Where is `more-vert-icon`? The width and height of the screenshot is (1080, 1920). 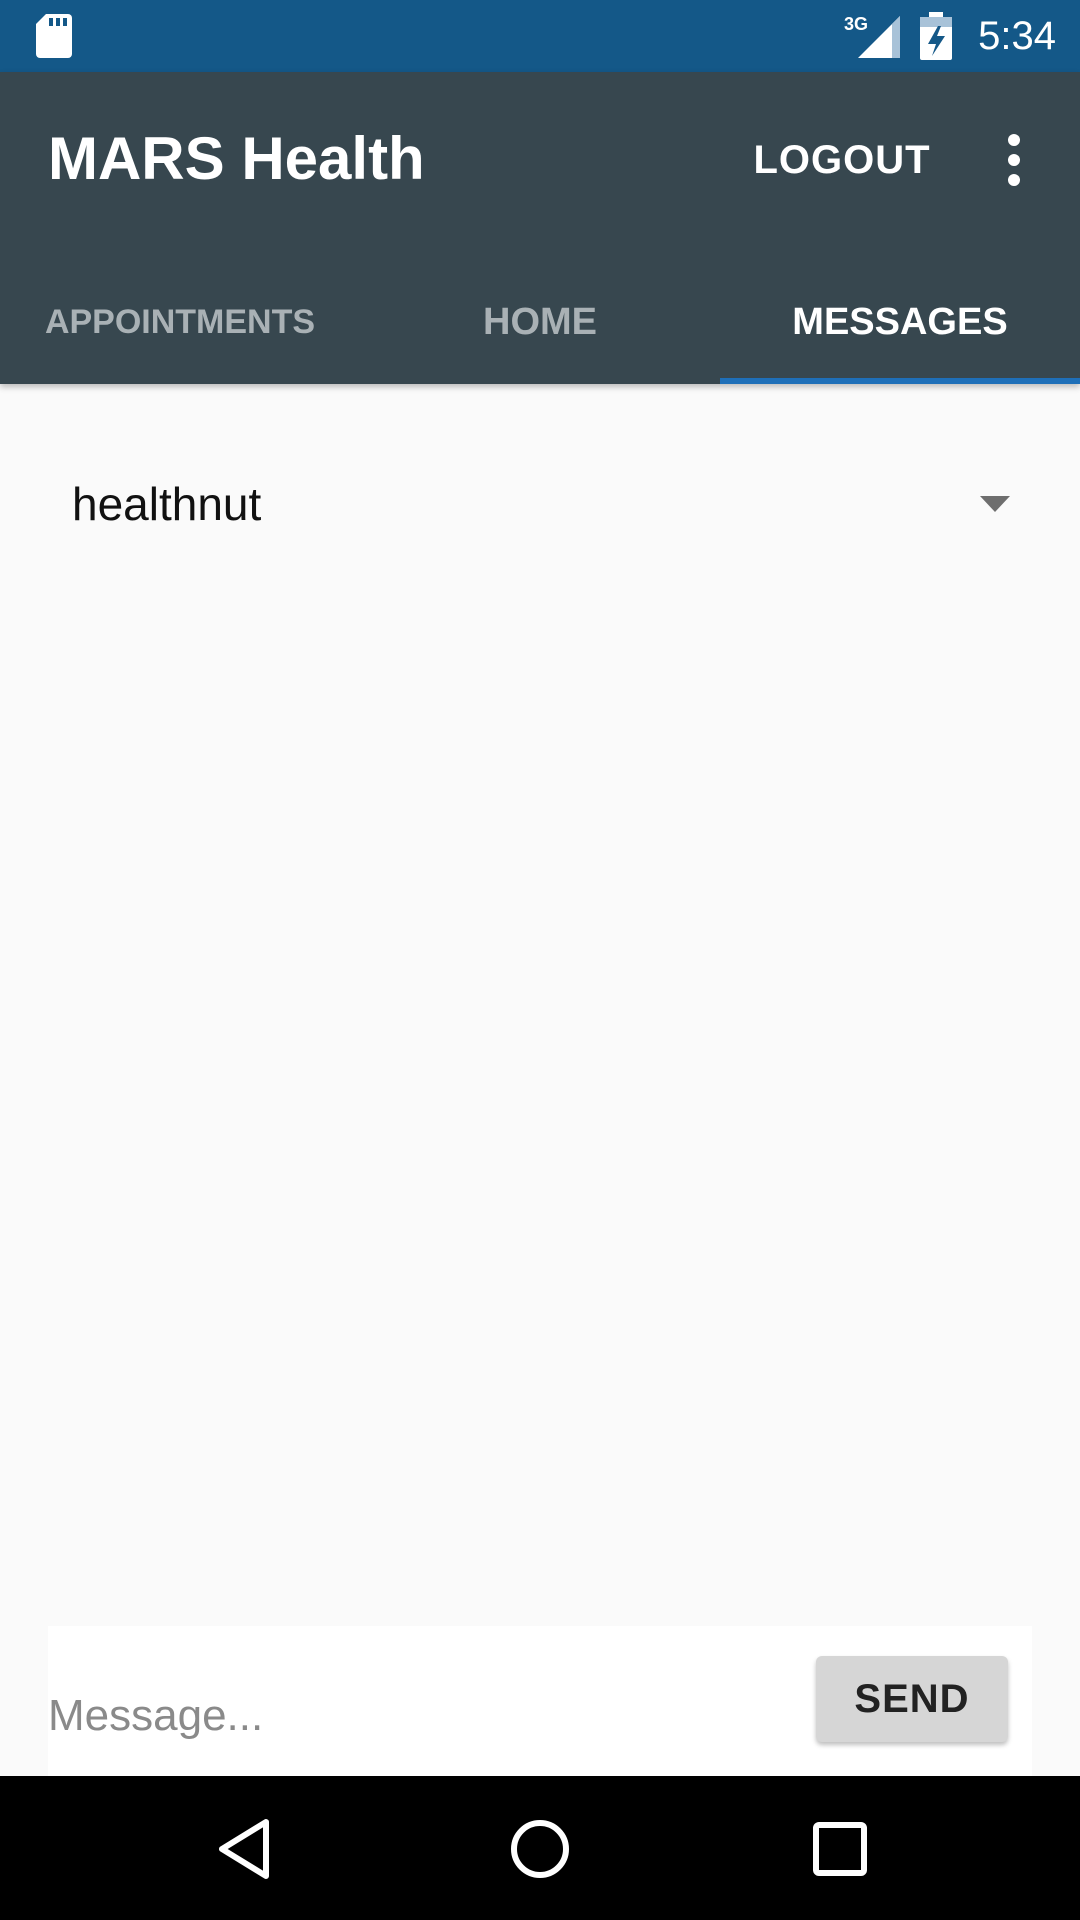 more-vert-icon is located at coordinates (1014, 160).